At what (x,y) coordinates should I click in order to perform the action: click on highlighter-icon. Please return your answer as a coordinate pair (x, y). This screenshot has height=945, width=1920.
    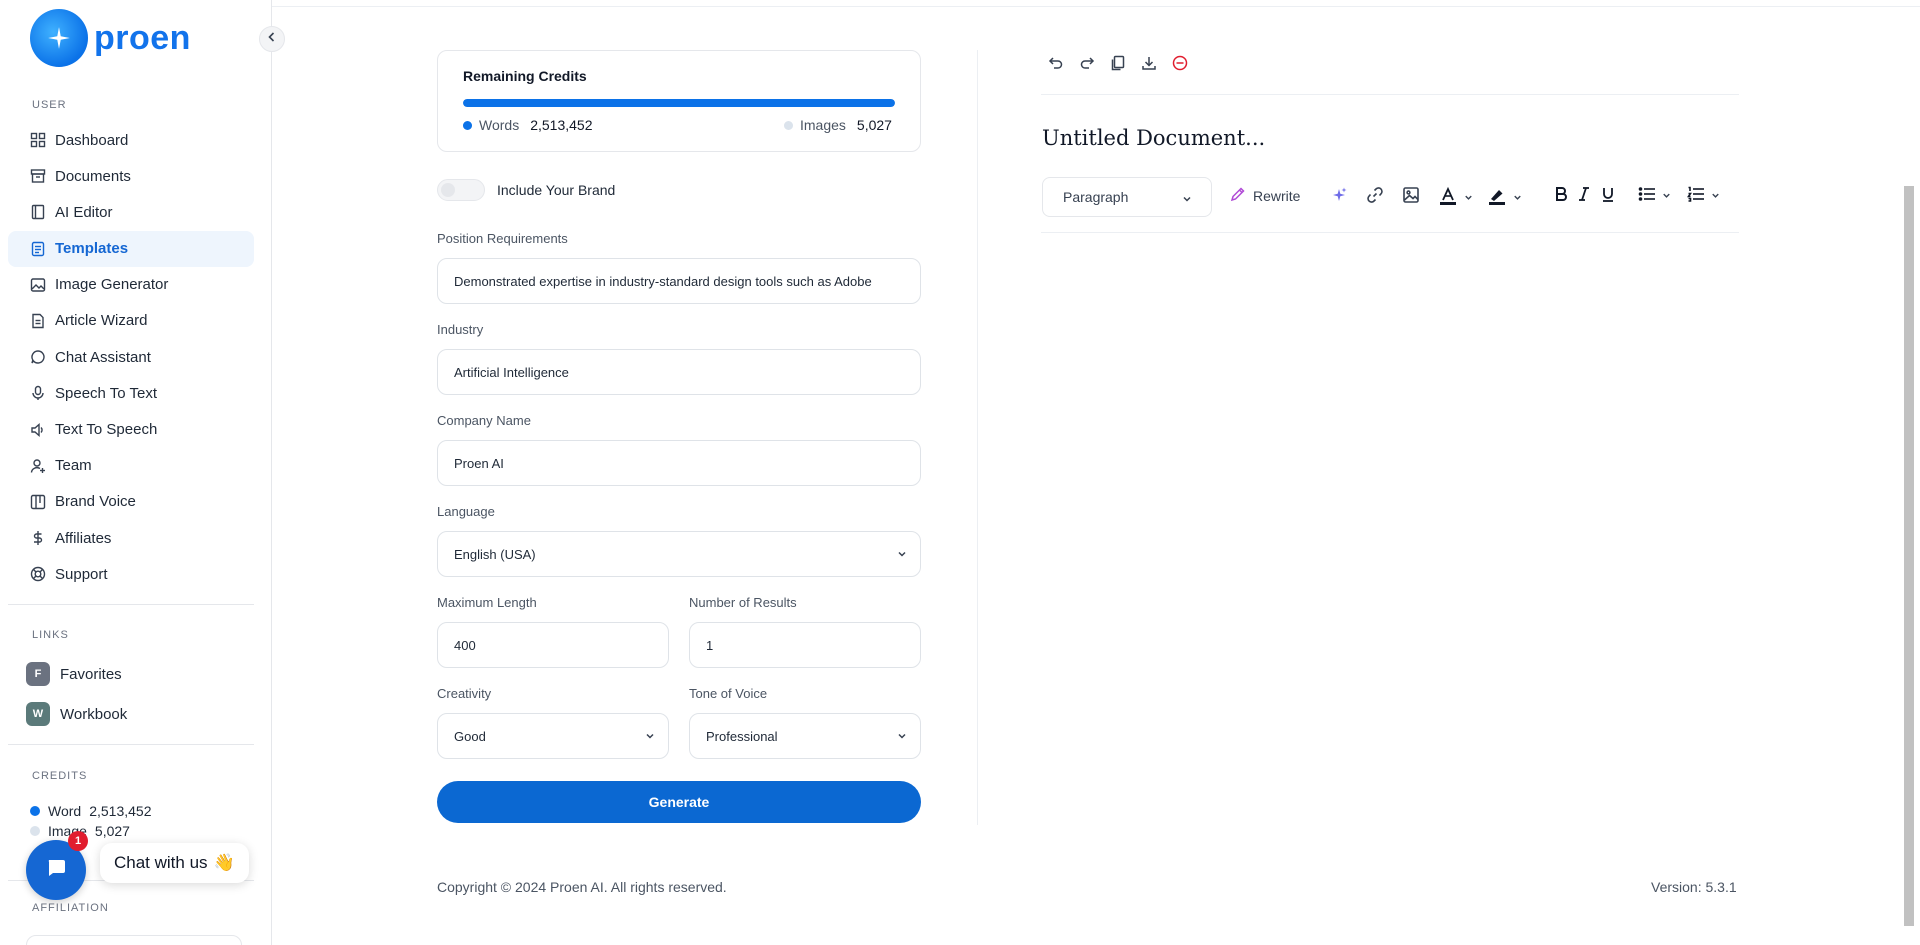
    Looking at the image, I should click on (1497, 198).